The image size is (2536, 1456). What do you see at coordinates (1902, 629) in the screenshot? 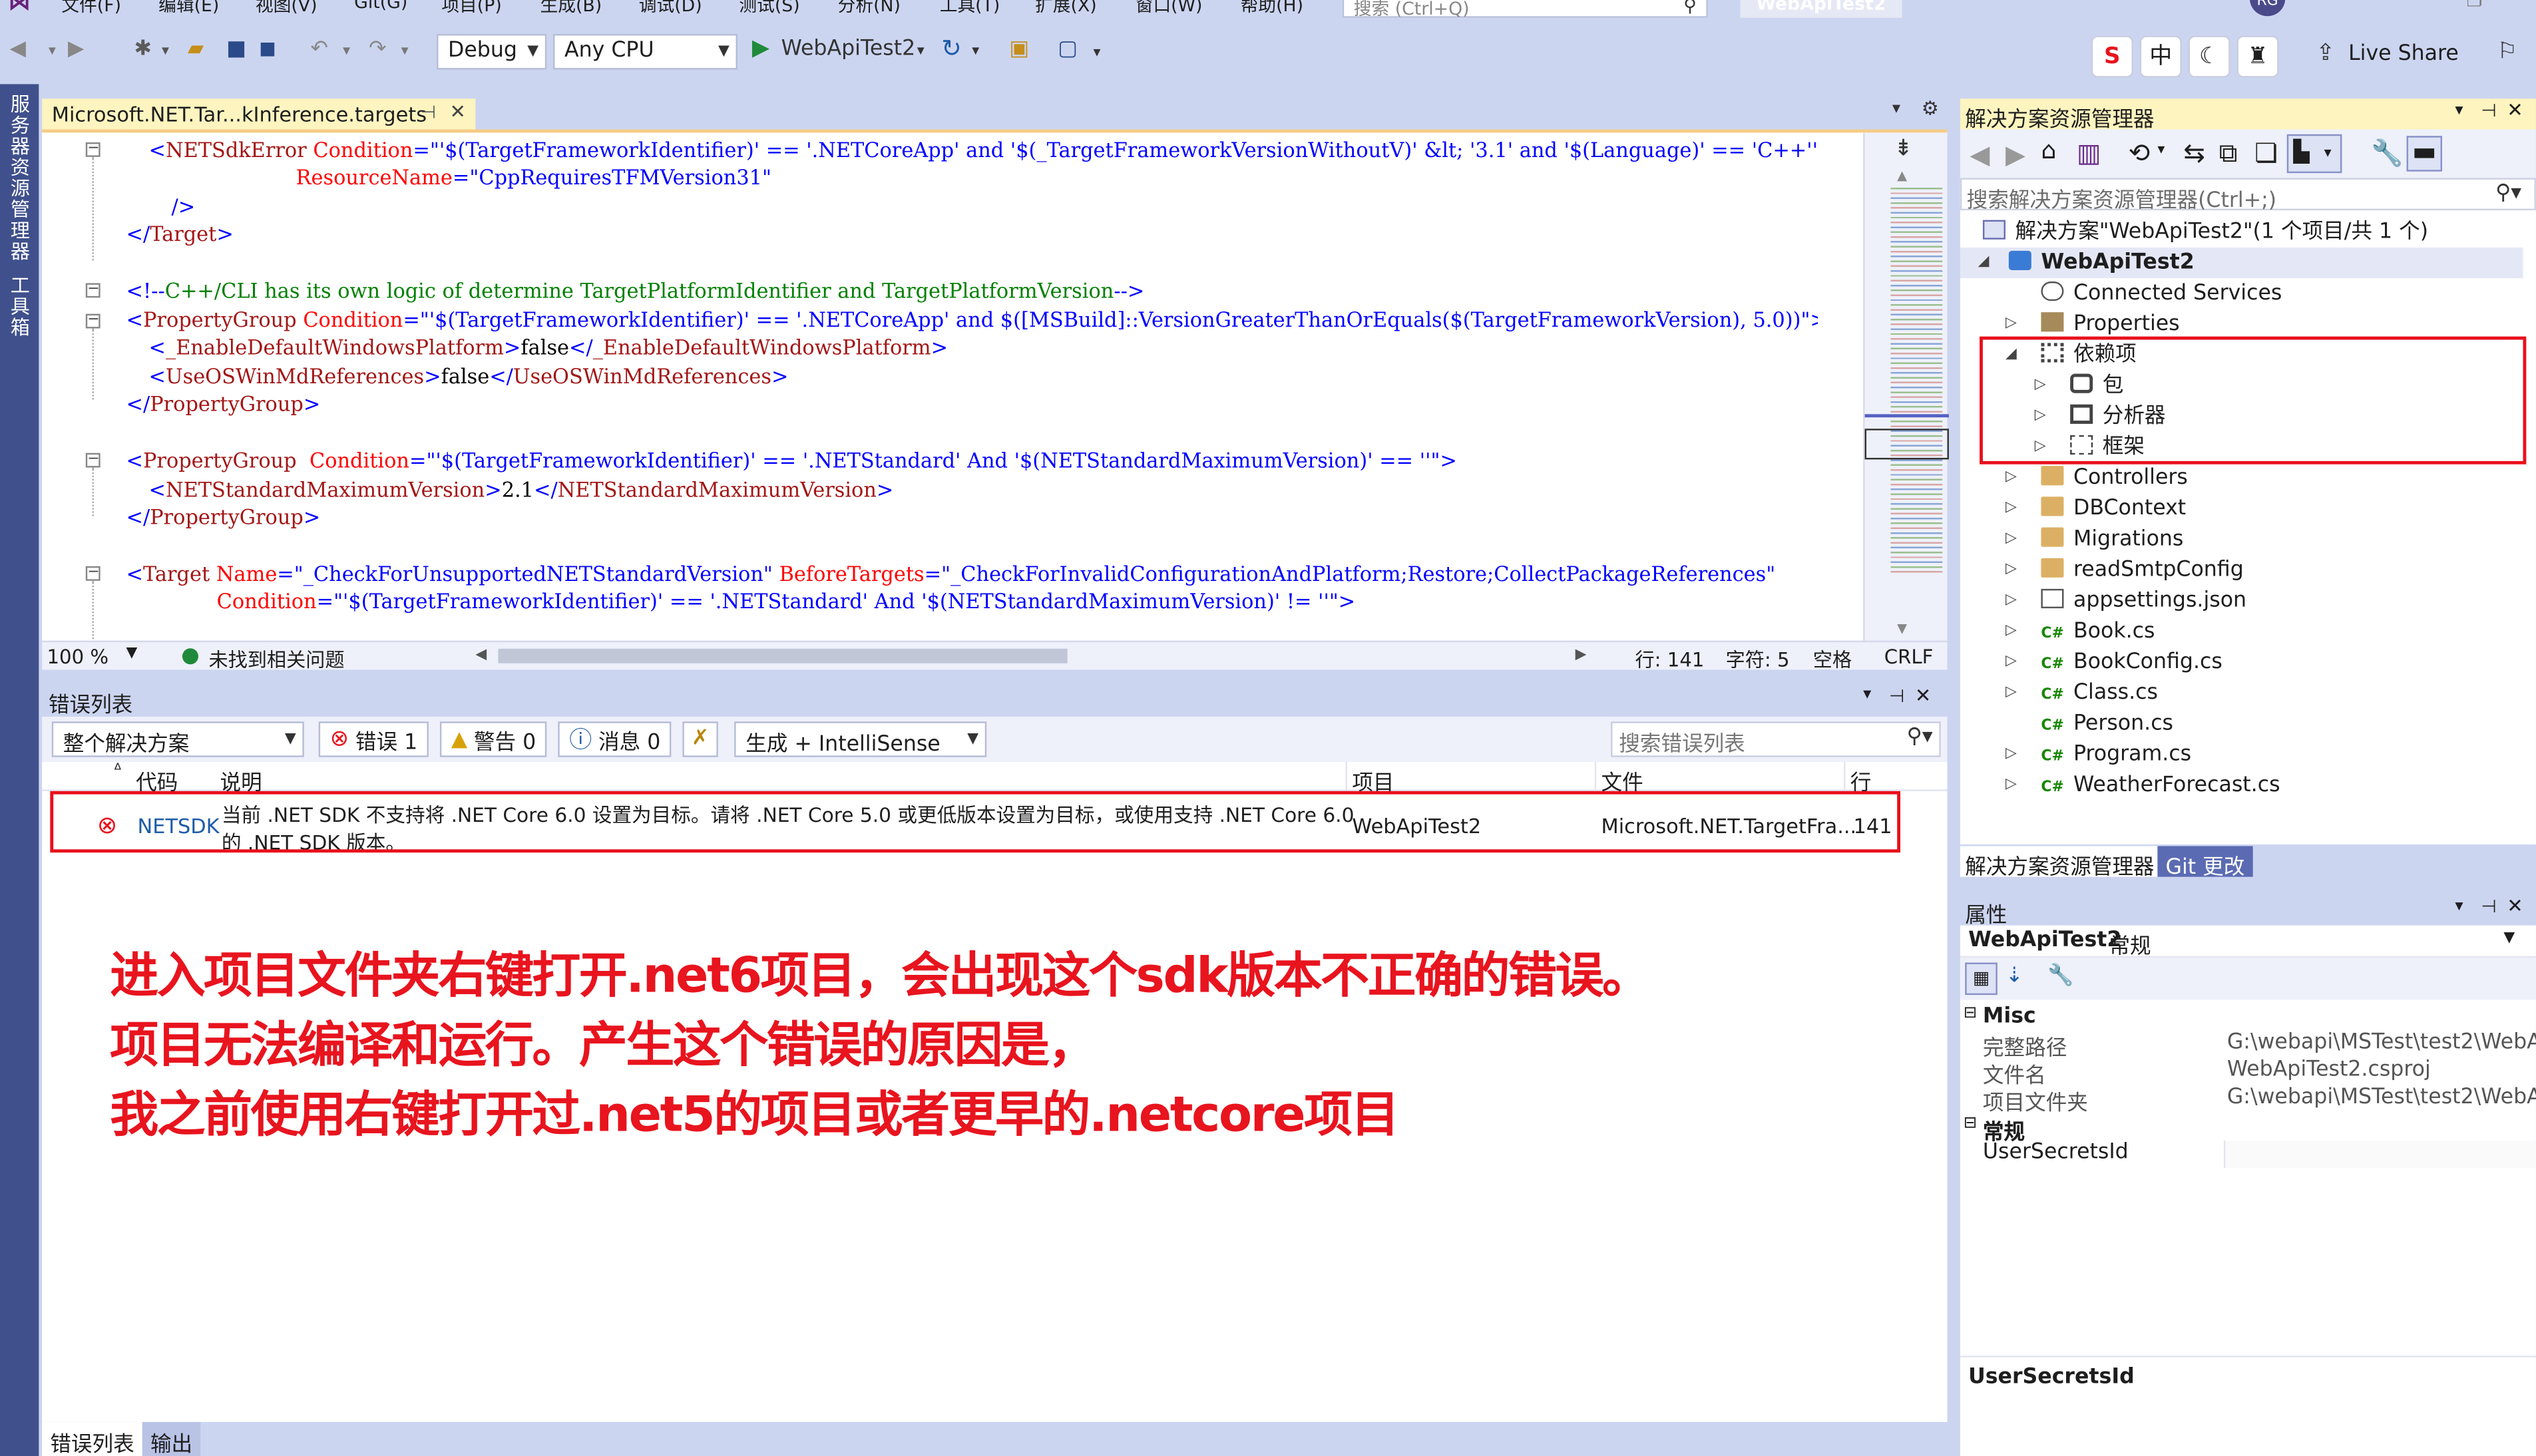
I see `scroll-down-icon: ▼` at bounding box center [1902, 629].